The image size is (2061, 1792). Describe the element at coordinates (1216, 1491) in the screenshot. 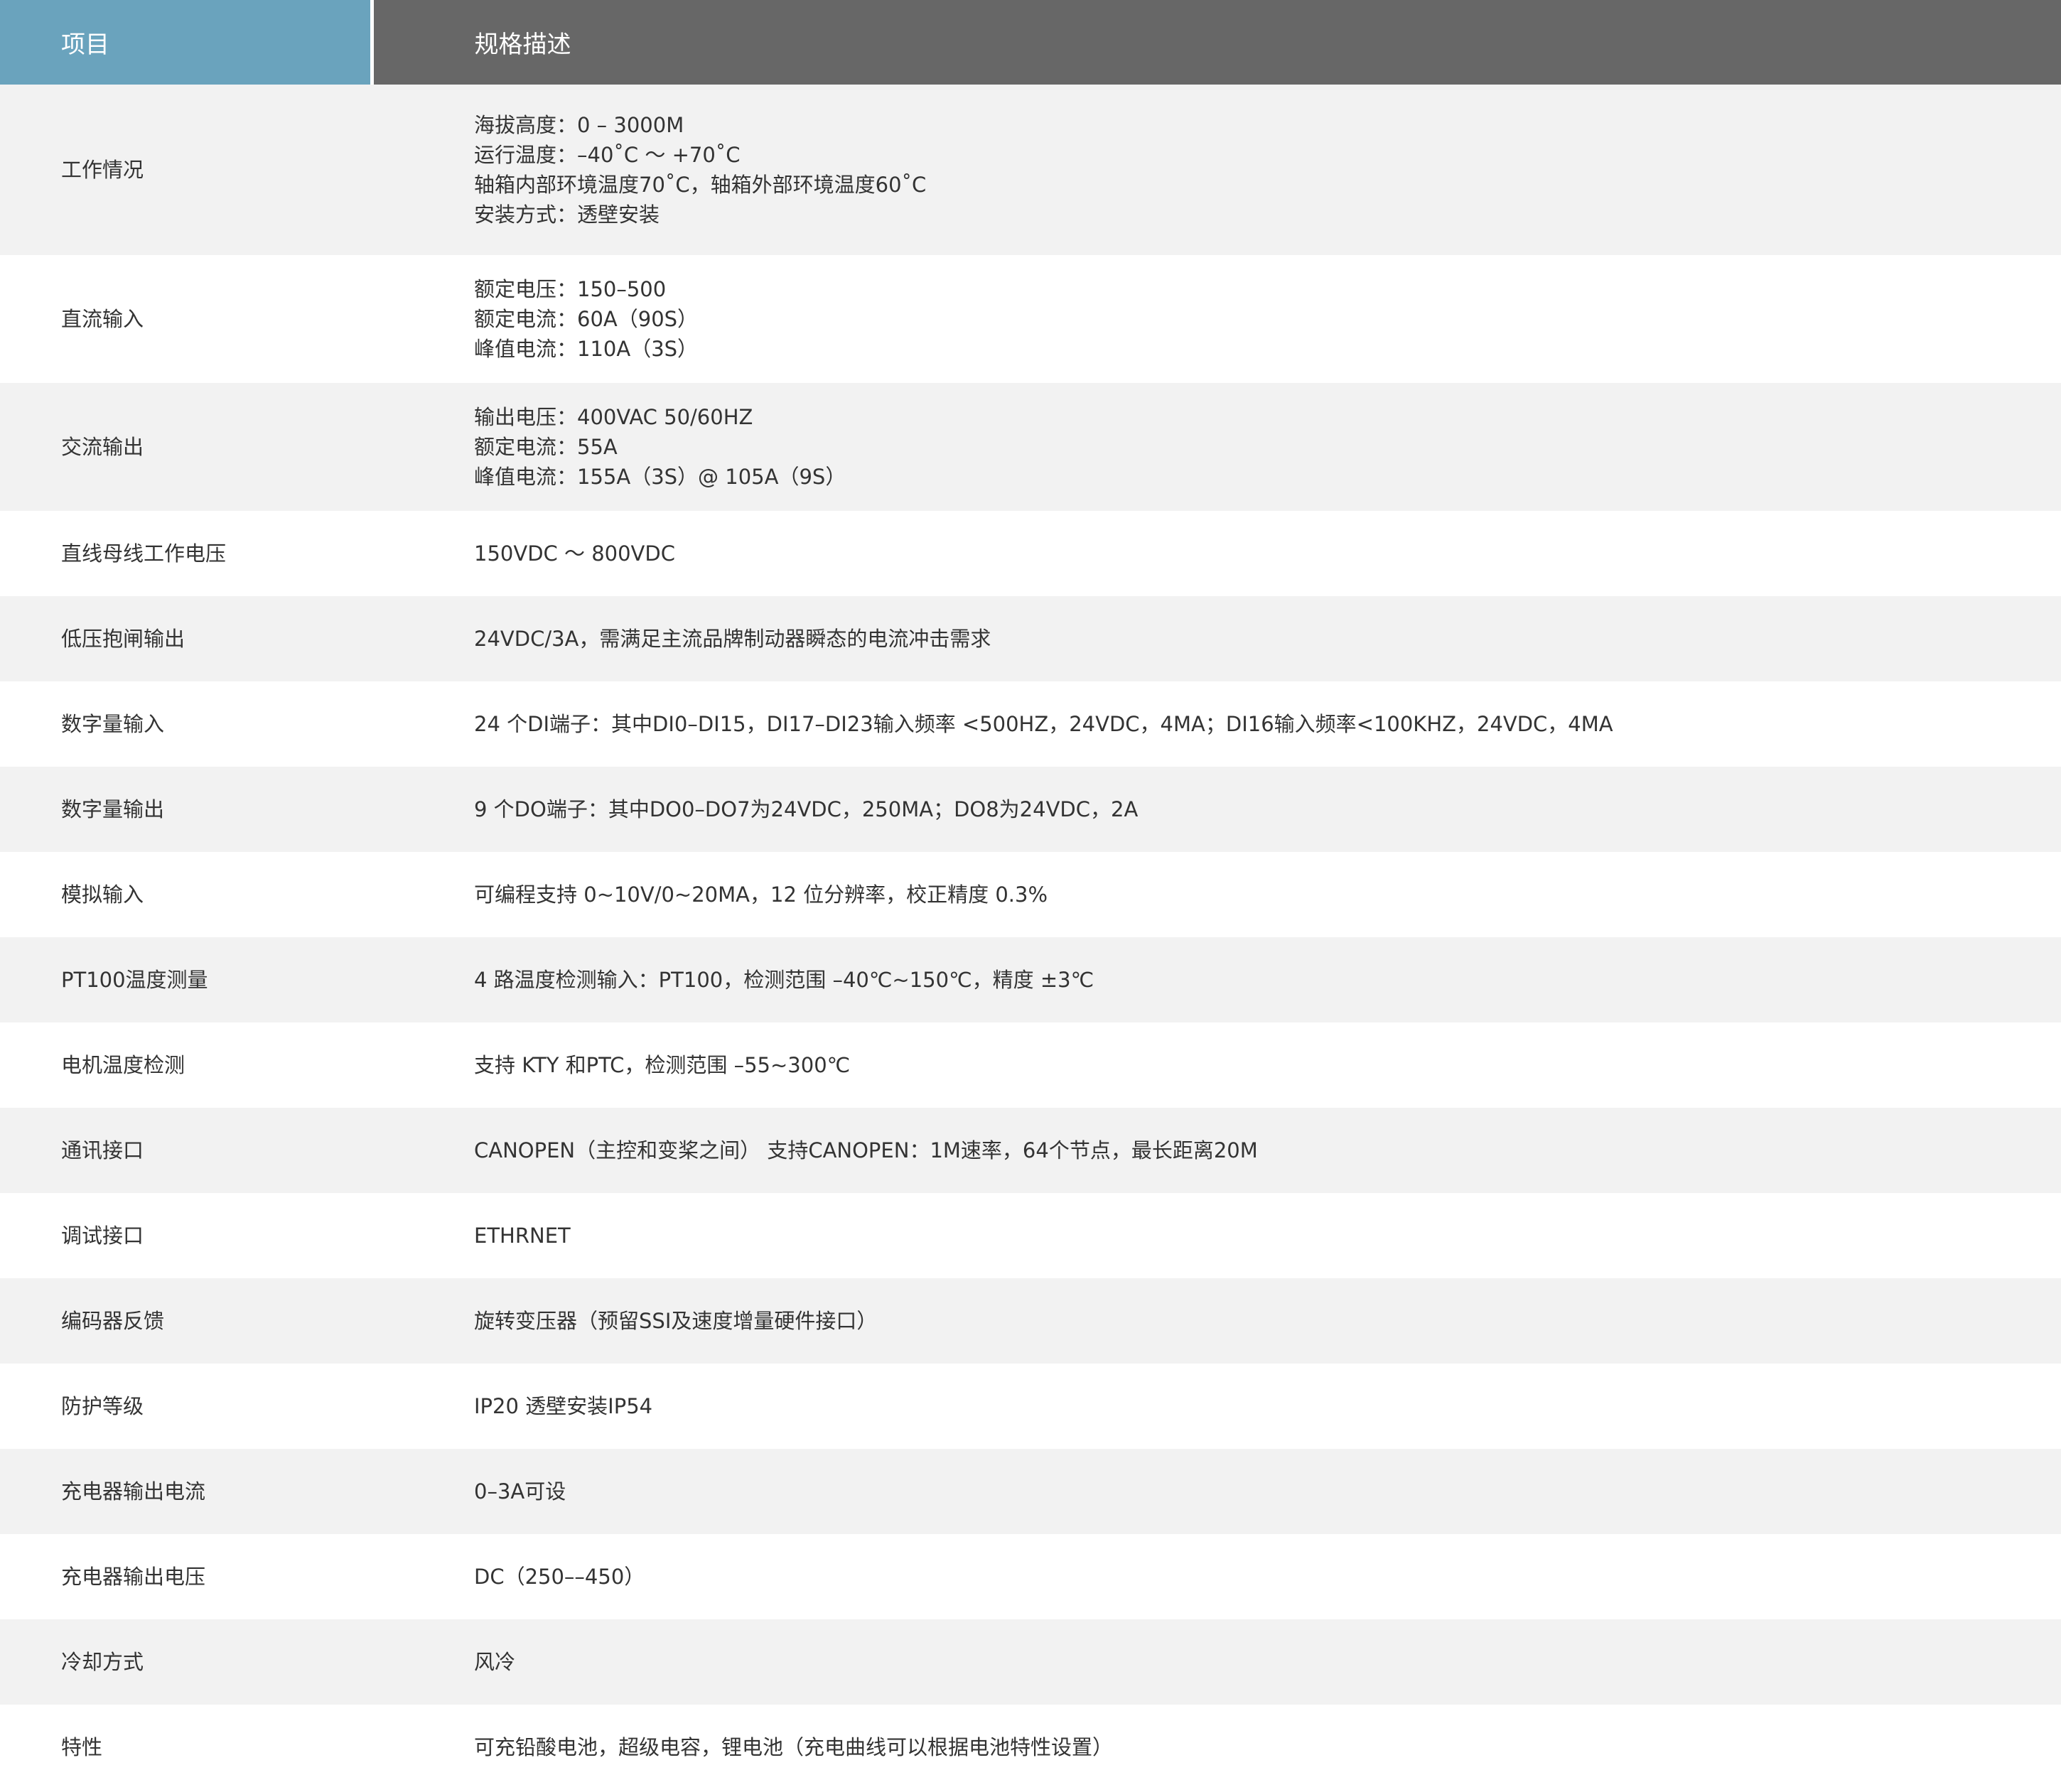

I see `row-description: 0–3A可设` at that location.